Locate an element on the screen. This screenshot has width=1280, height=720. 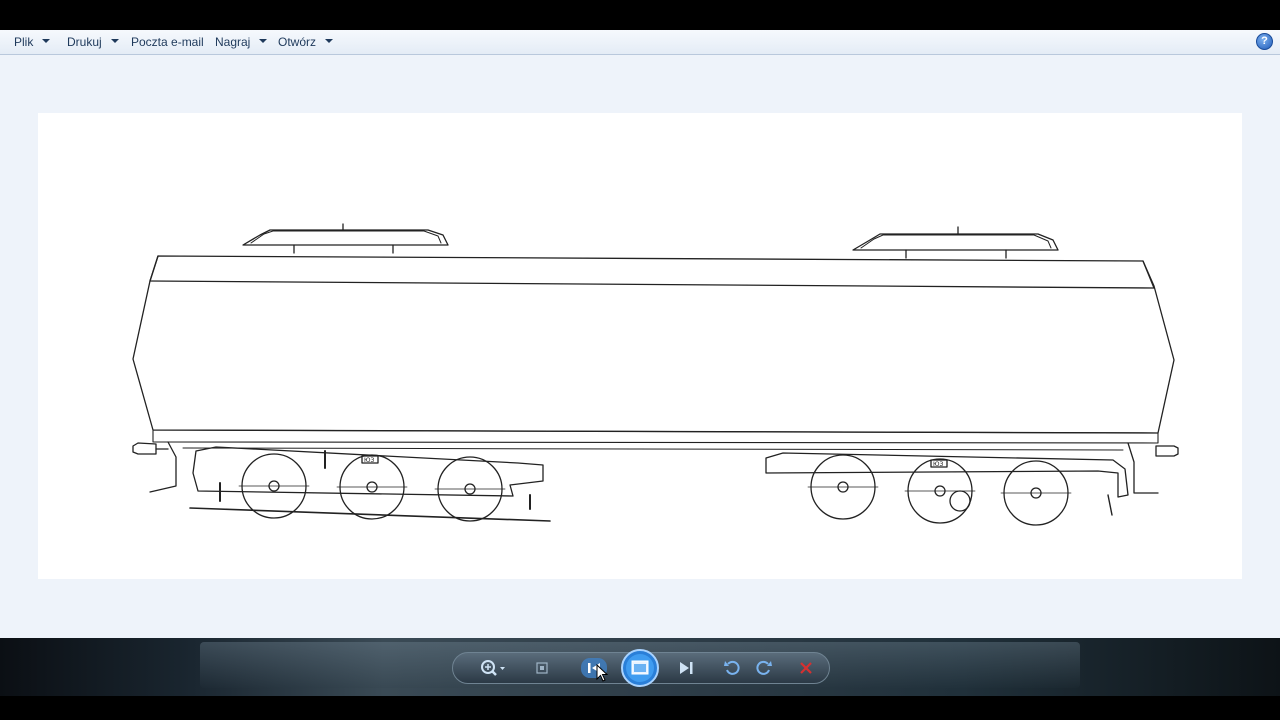
delete-button is located at coordinates (806, 668).